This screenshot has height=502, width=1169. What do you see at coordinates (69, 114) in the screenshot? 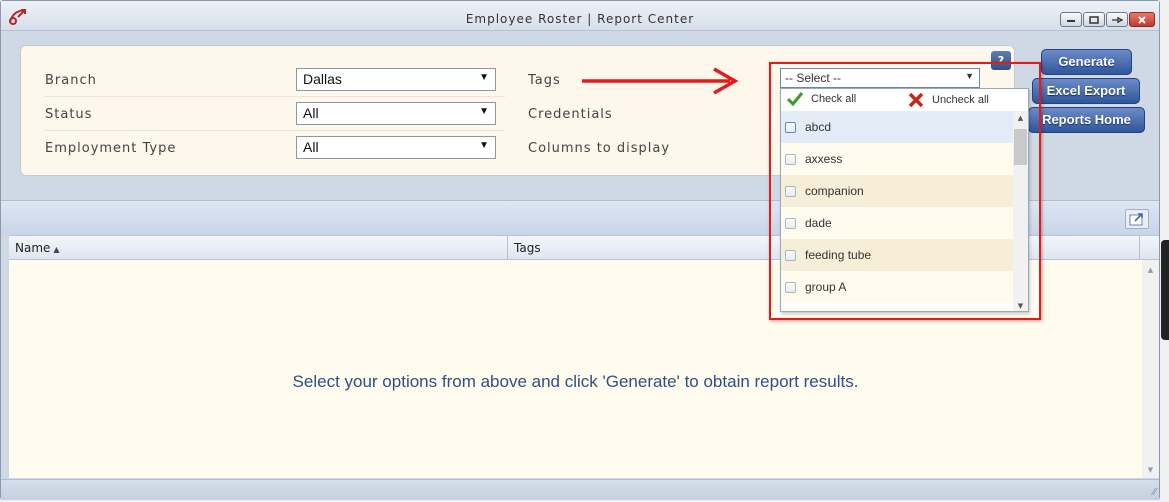
I see `status-label: Status` at bounding box center [69, 114].